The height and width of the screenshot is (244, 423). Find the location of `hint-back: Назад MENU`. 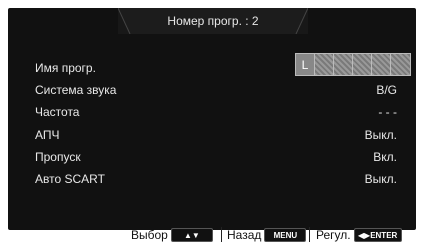

hint-back: Назад MENU is located at coordinates (267, 235).